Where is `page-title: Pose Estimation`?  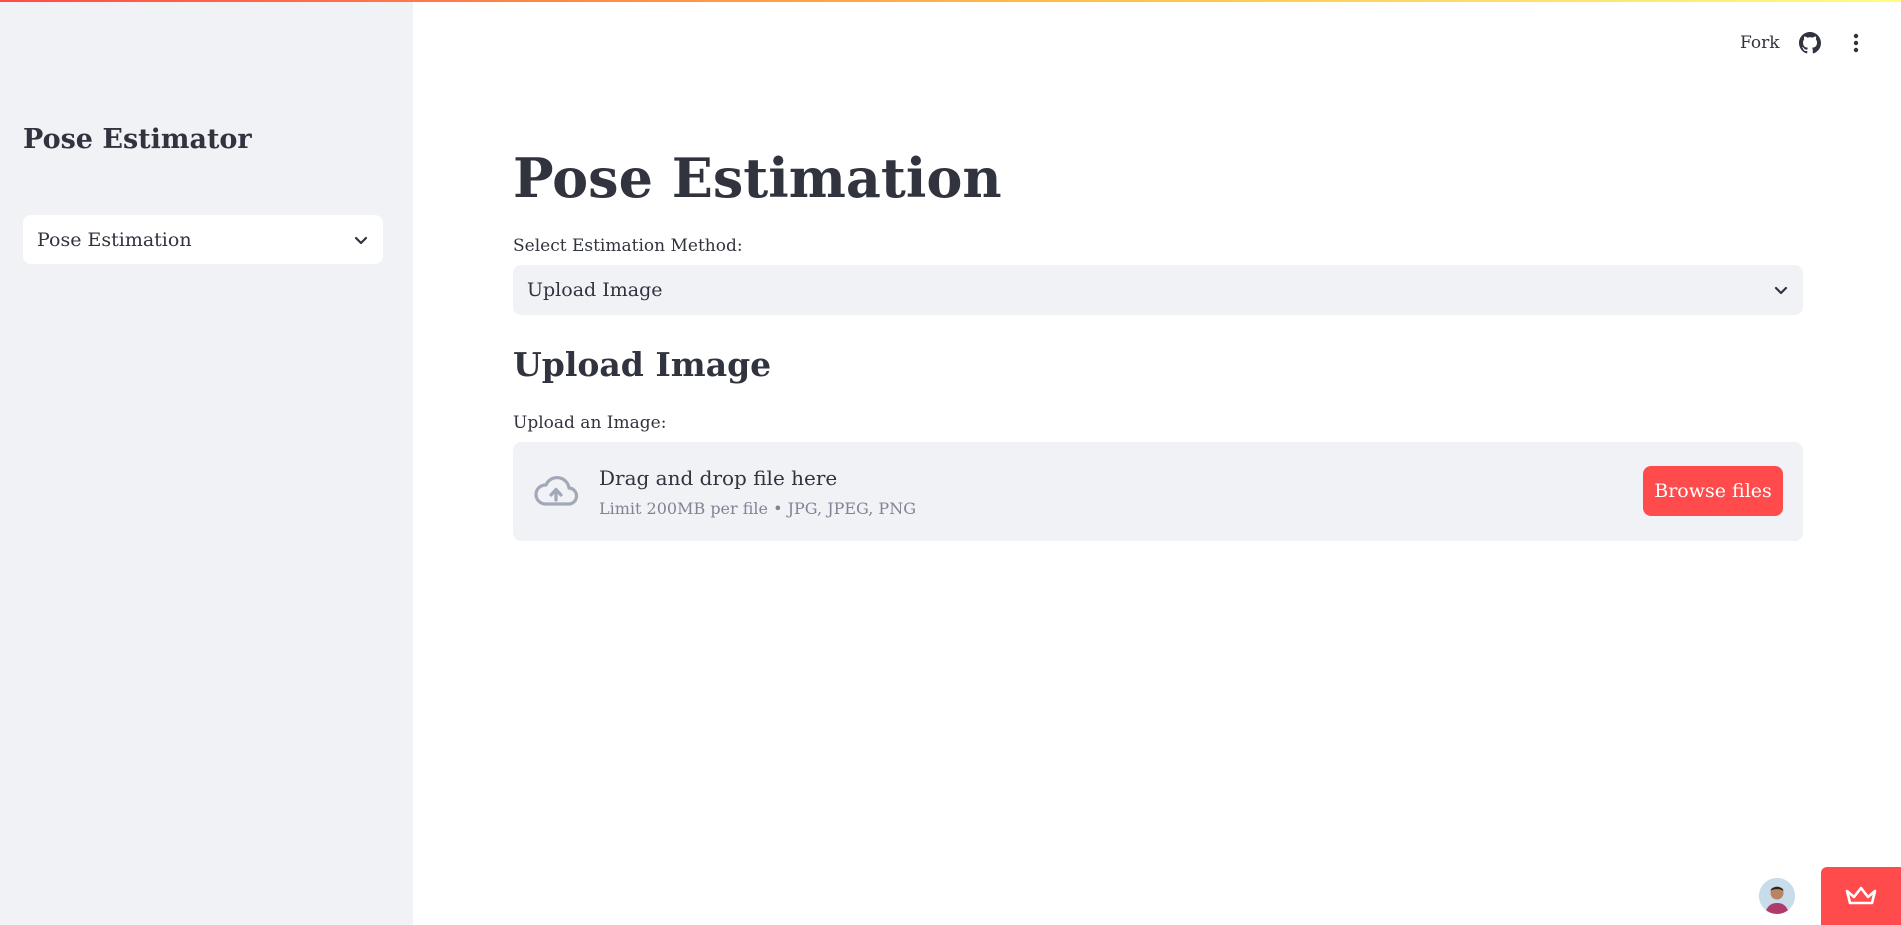 page-title: Pose Estimation is located at coordinates (757, 178).